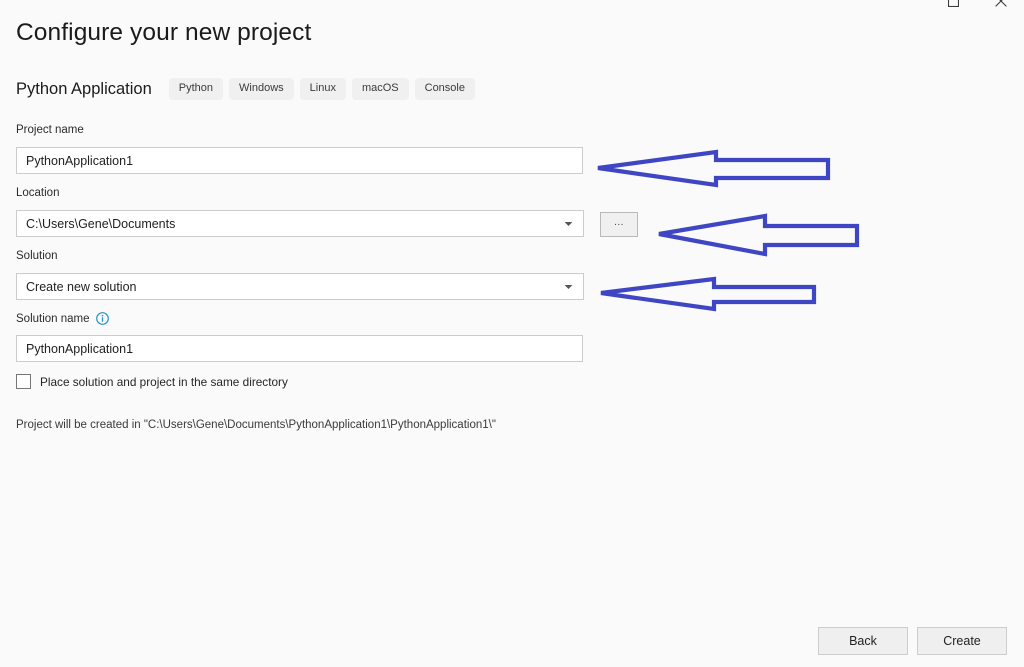 This screenshot has height=667, width=1024. I want to click on project-name-field, so click(299, 160).